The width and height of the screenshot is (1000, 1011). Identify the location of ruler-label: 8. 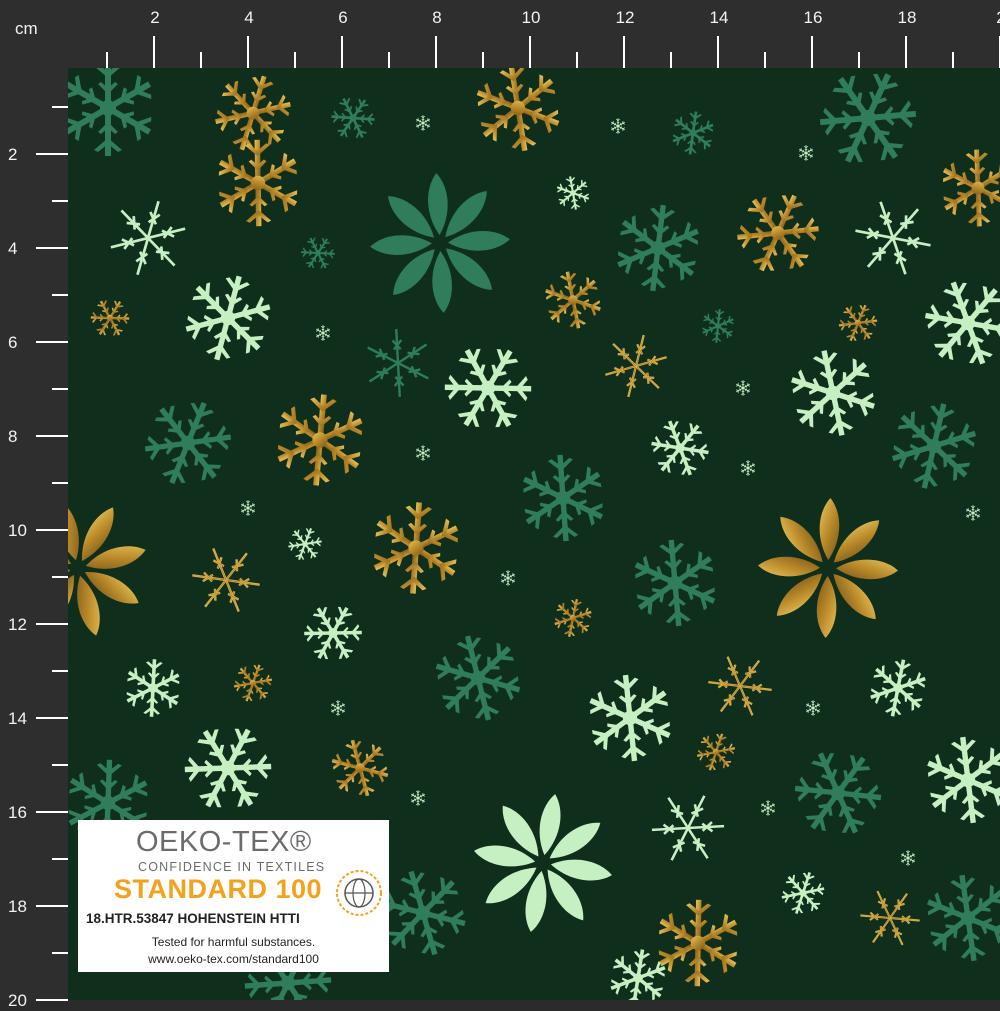
(437, 17).